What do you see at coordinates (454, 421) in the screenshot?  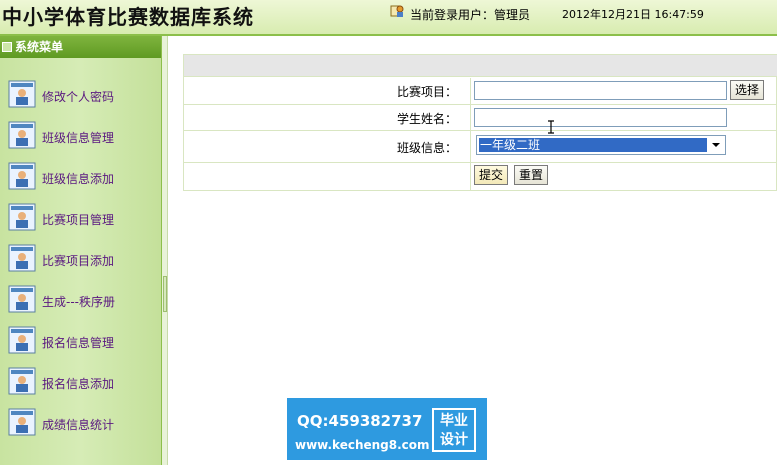 I see `watermark-tag-line1: 毕业` at bounding box center [454, 421].